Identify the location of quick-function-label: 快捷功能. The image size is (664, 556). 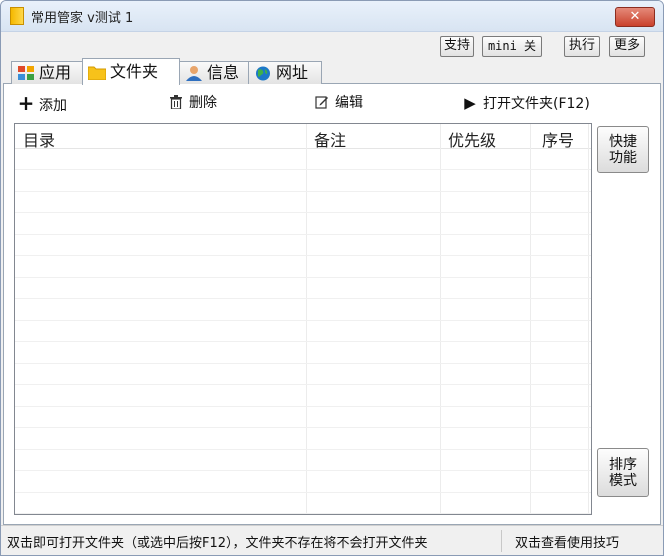
(623, 149).